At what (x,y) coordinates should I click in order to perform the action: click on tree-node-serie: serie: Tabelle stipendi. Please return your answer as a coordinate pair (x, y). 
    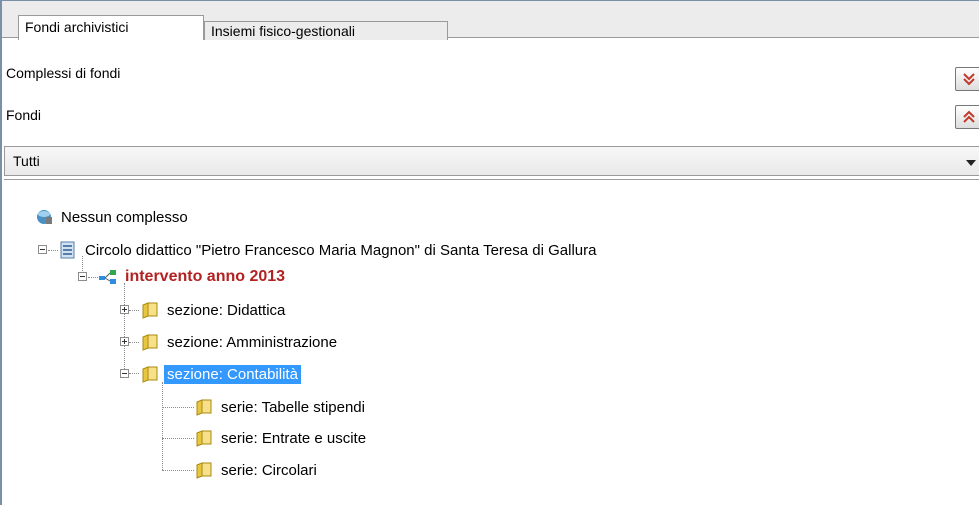
    Looking at the image, I should click on (281, 407).